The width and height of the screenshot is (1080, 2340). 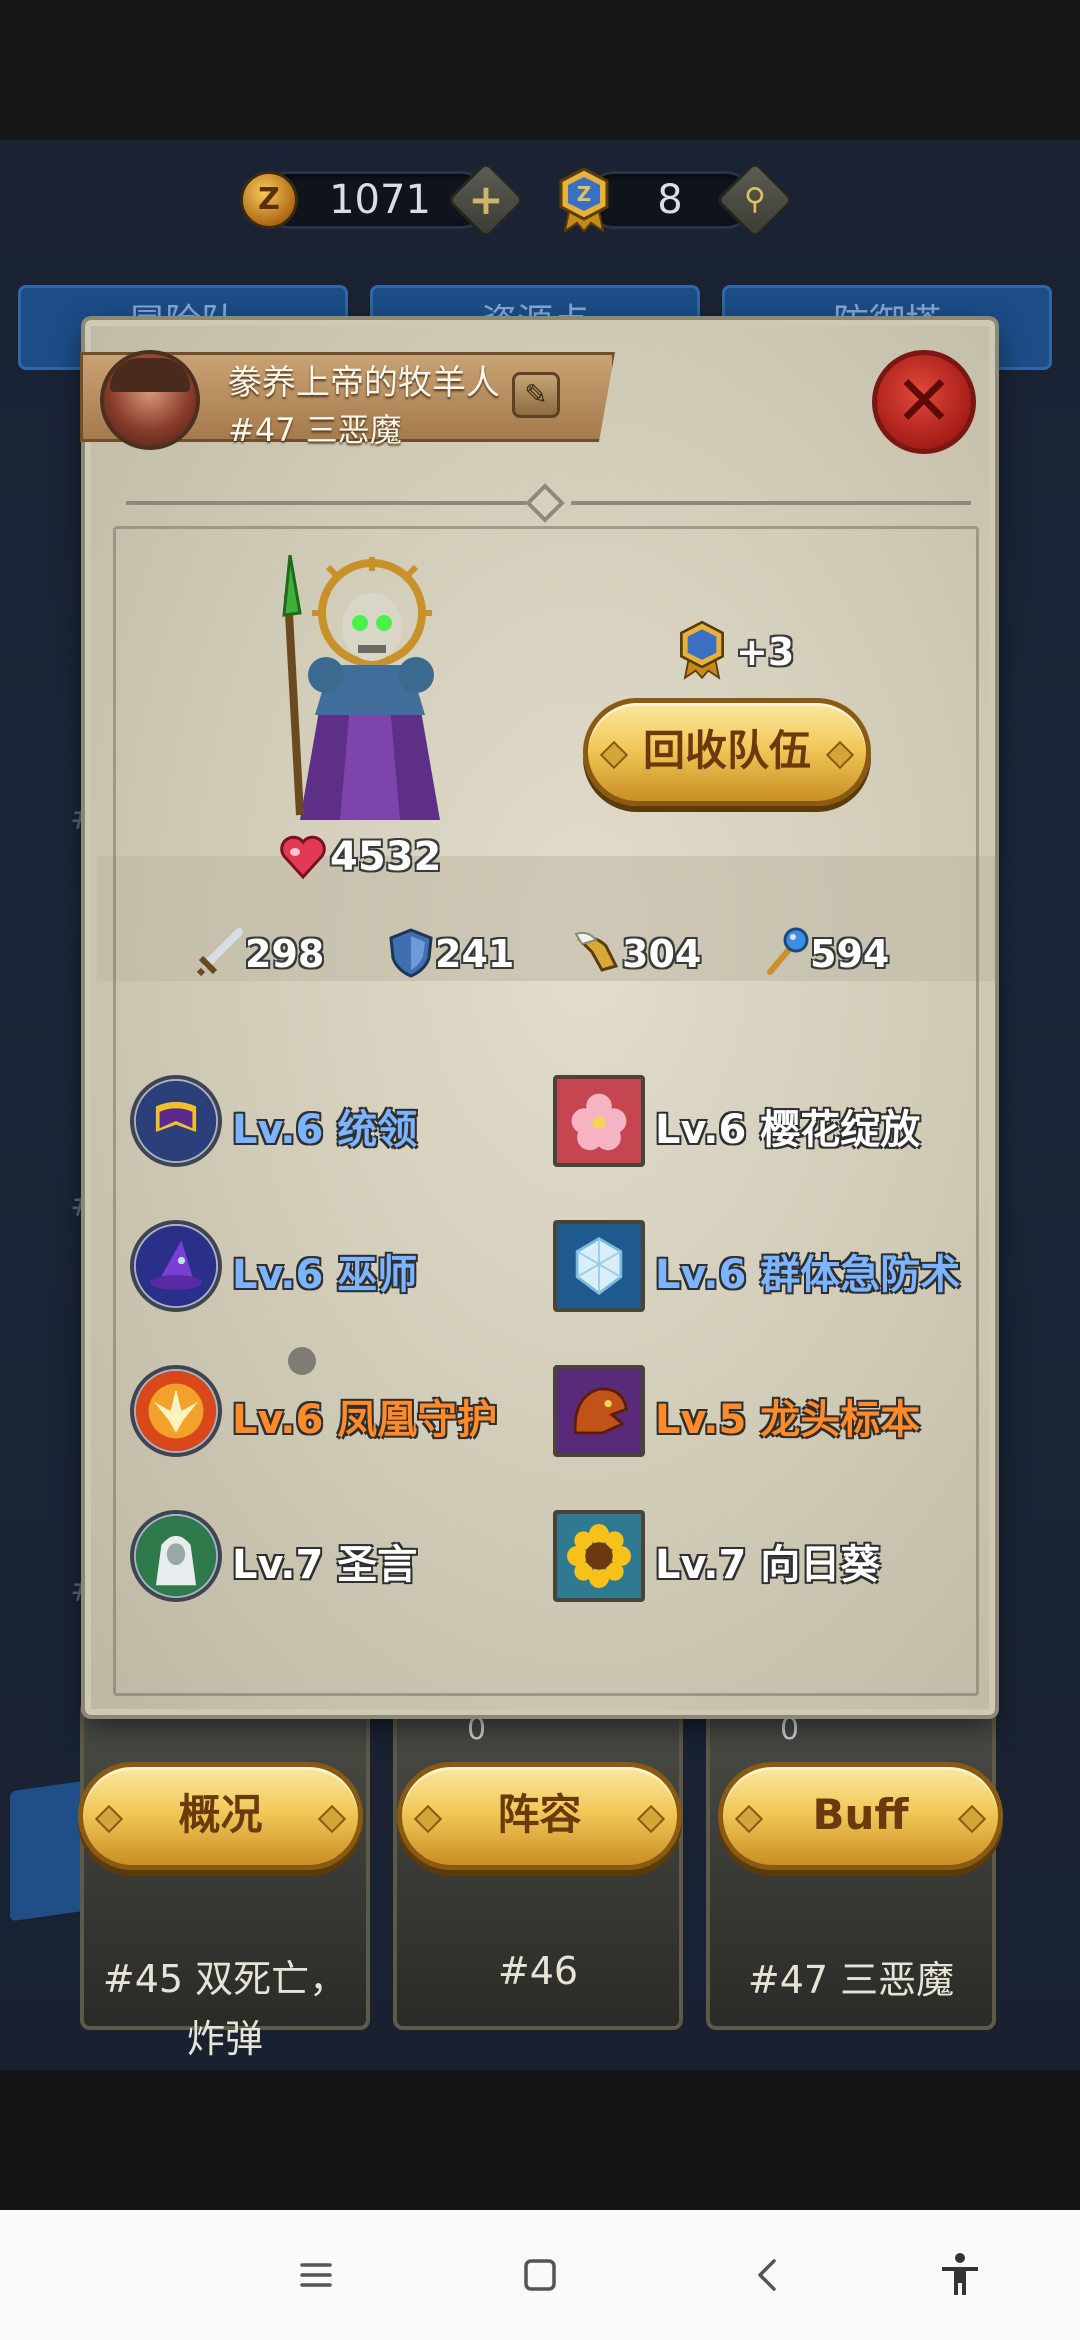 I want to click on winged-boot-icon, so click(x=596, y=951).